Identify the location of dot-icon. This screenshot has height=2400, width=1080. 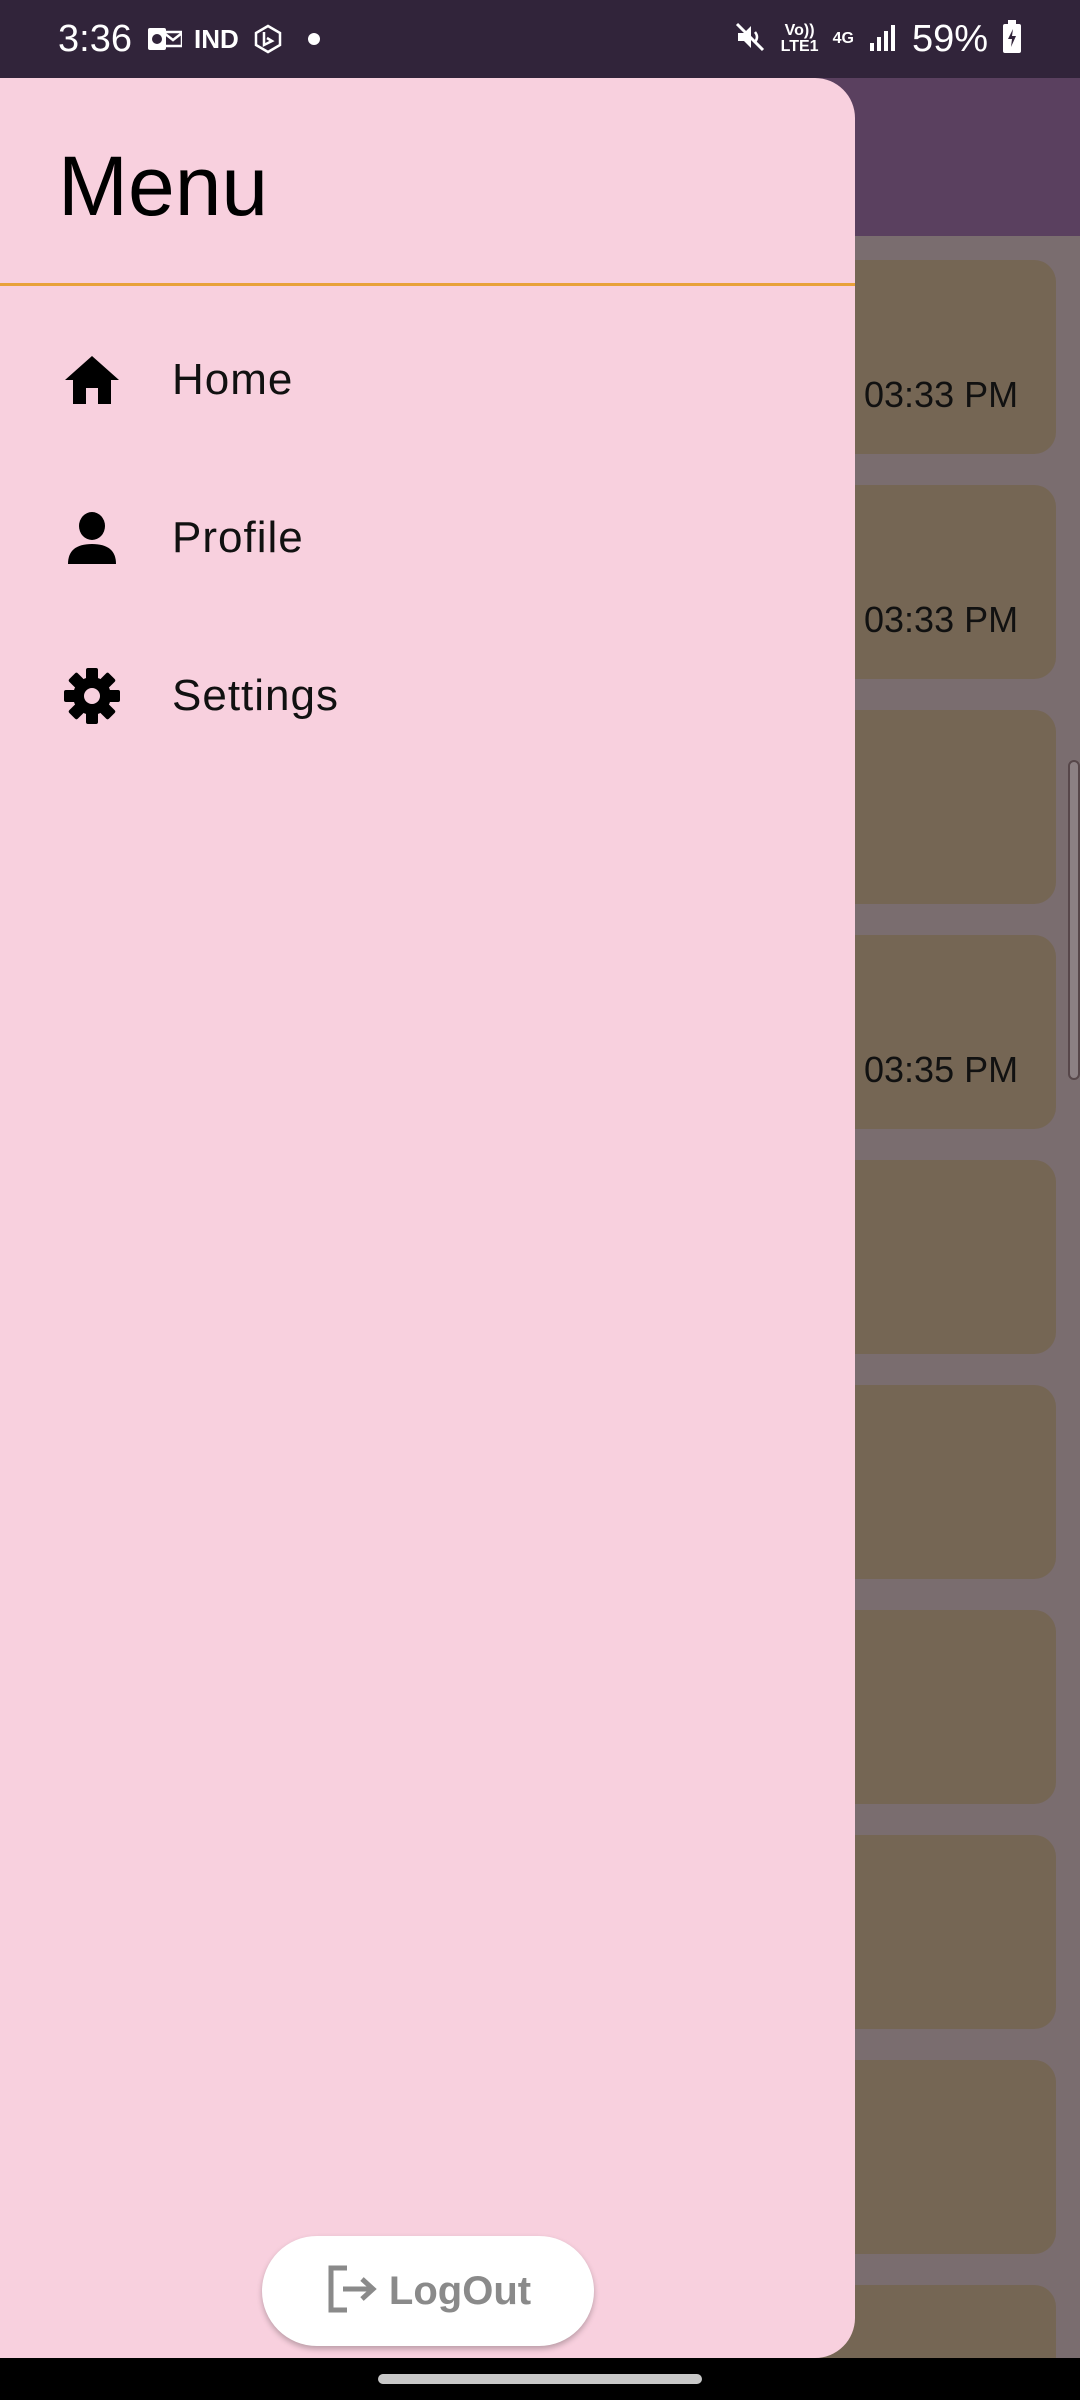
(314, 39).